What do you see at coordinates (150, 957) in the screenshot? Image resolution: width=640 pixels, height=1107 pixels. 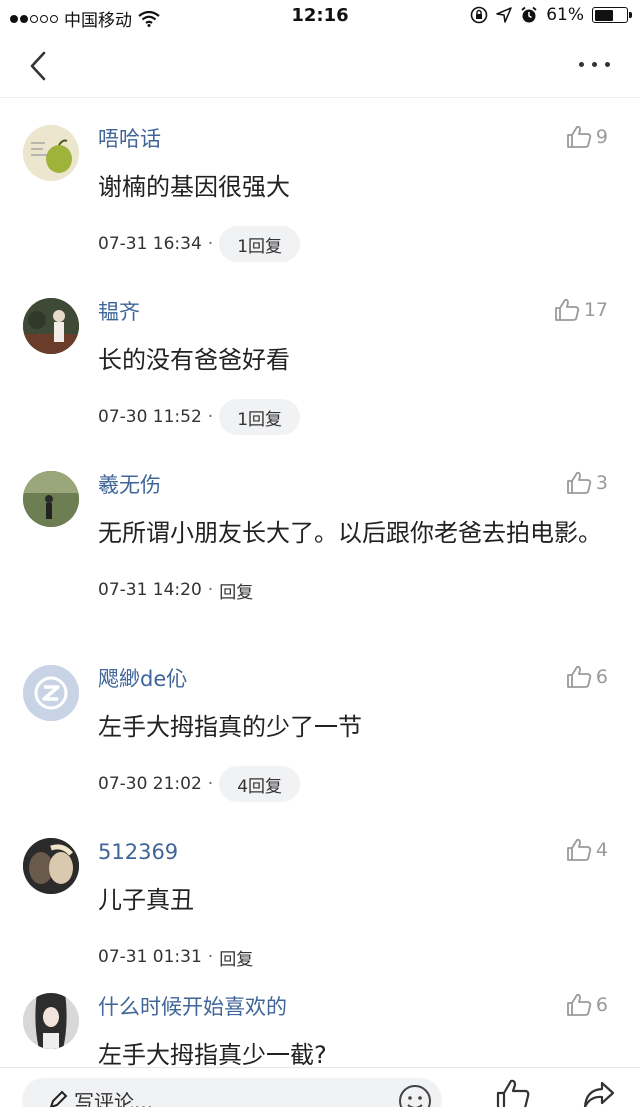 I see `comment-time: 07-31 01:31` at bounding box center [150, 957].